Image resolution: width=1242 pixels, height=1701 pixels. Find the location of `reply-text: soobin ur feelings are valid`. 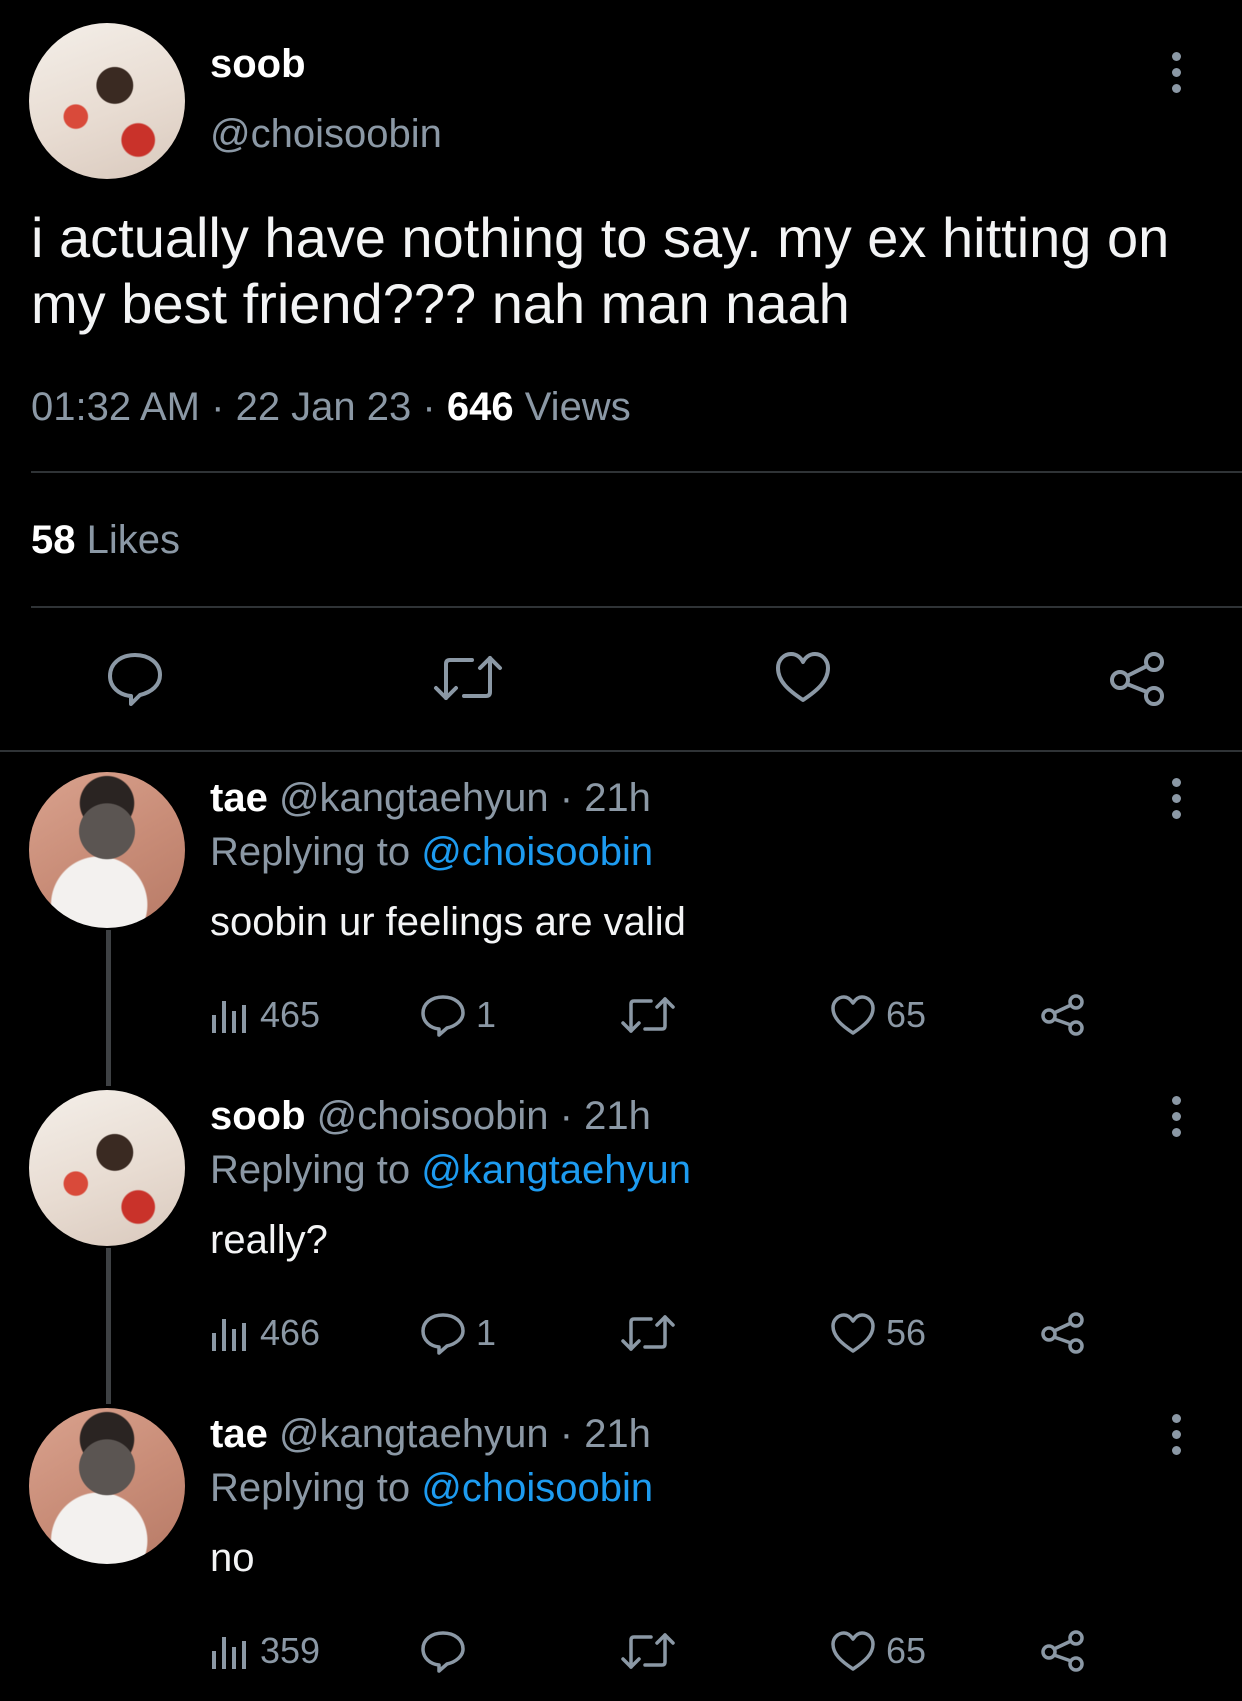

reply-text: soobin ur feelings are valid is located at coordinates (448, 922).